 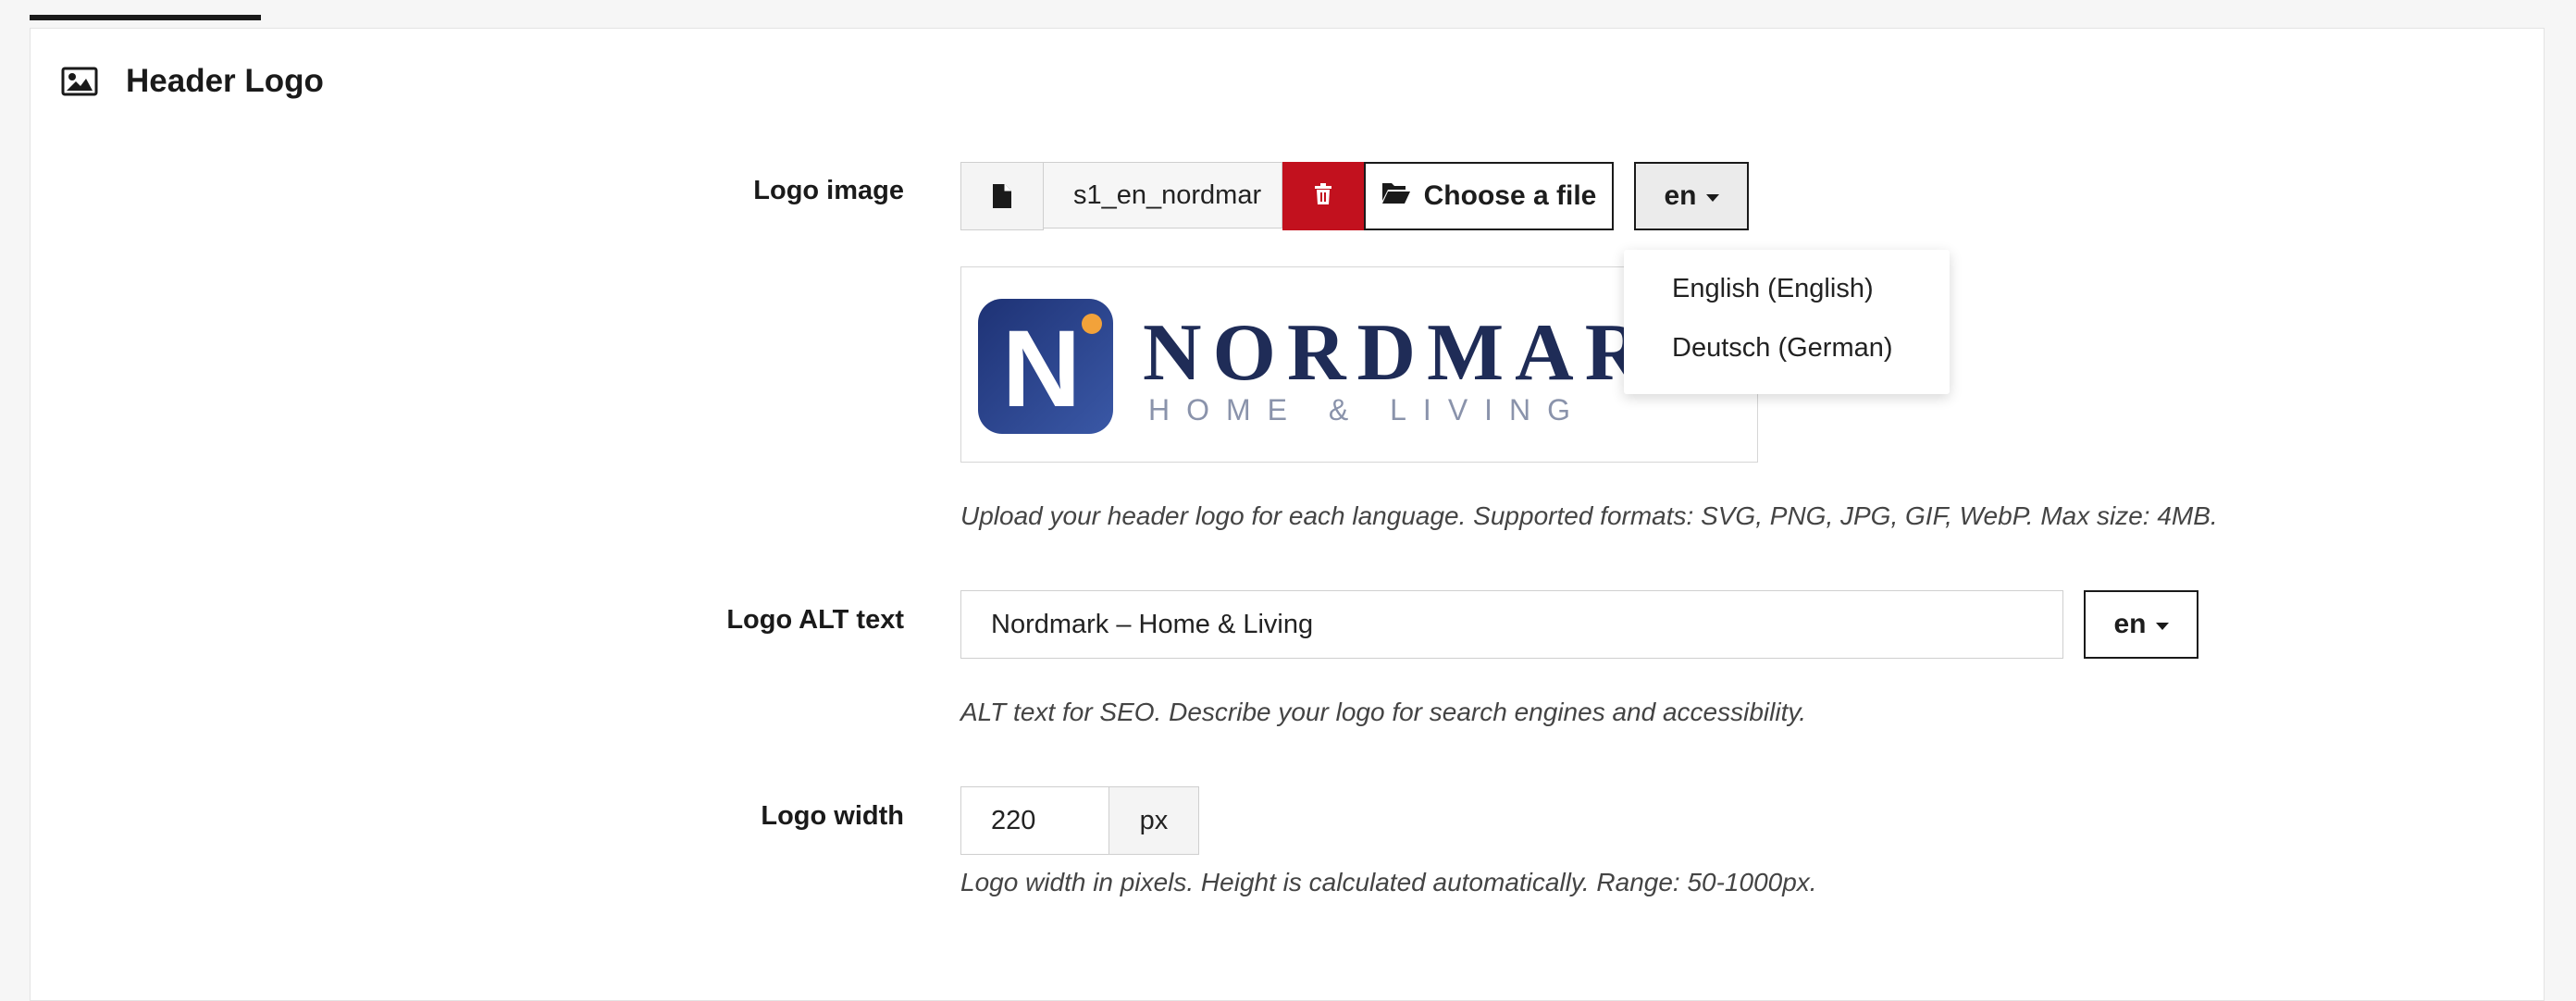 I want to click on choose-file-button: Choose a file, so click(x=1489, y=196).